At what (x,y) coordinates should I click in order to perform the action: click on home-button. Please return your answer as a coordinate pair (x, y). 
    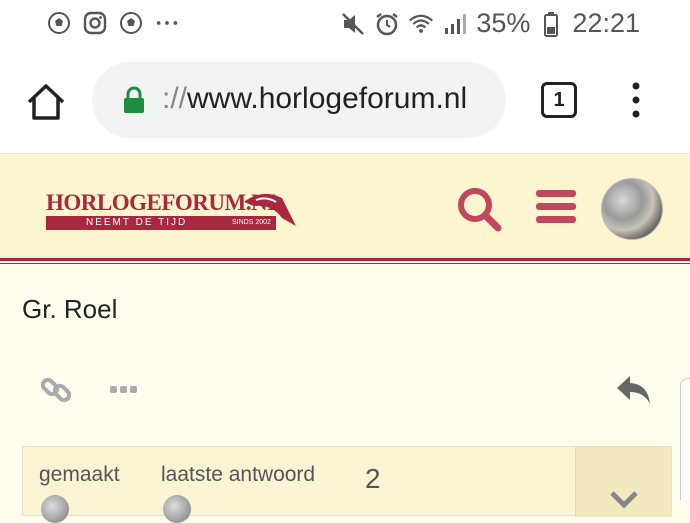
    Looking at the image, I should click on (46, 102).